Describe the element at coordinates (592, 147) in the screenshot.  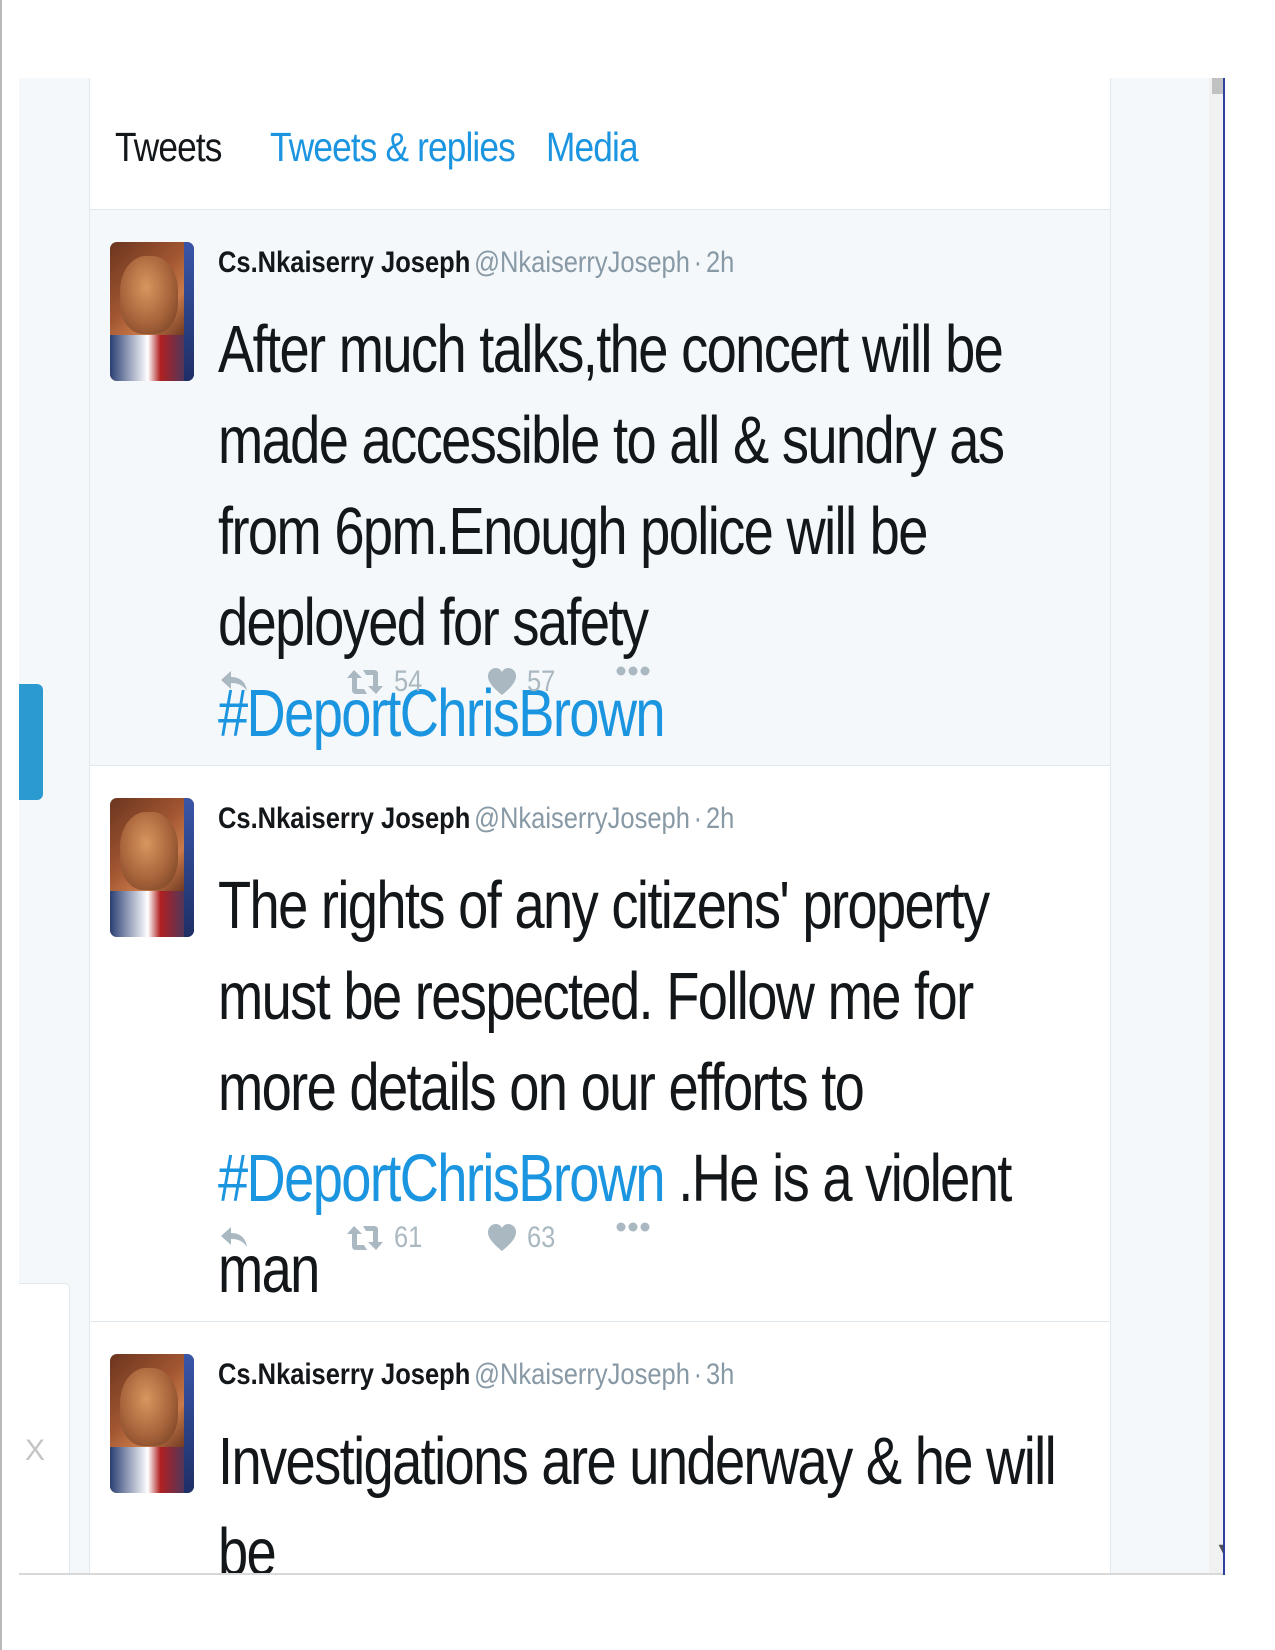
I see `tab-media: Media` at that location.